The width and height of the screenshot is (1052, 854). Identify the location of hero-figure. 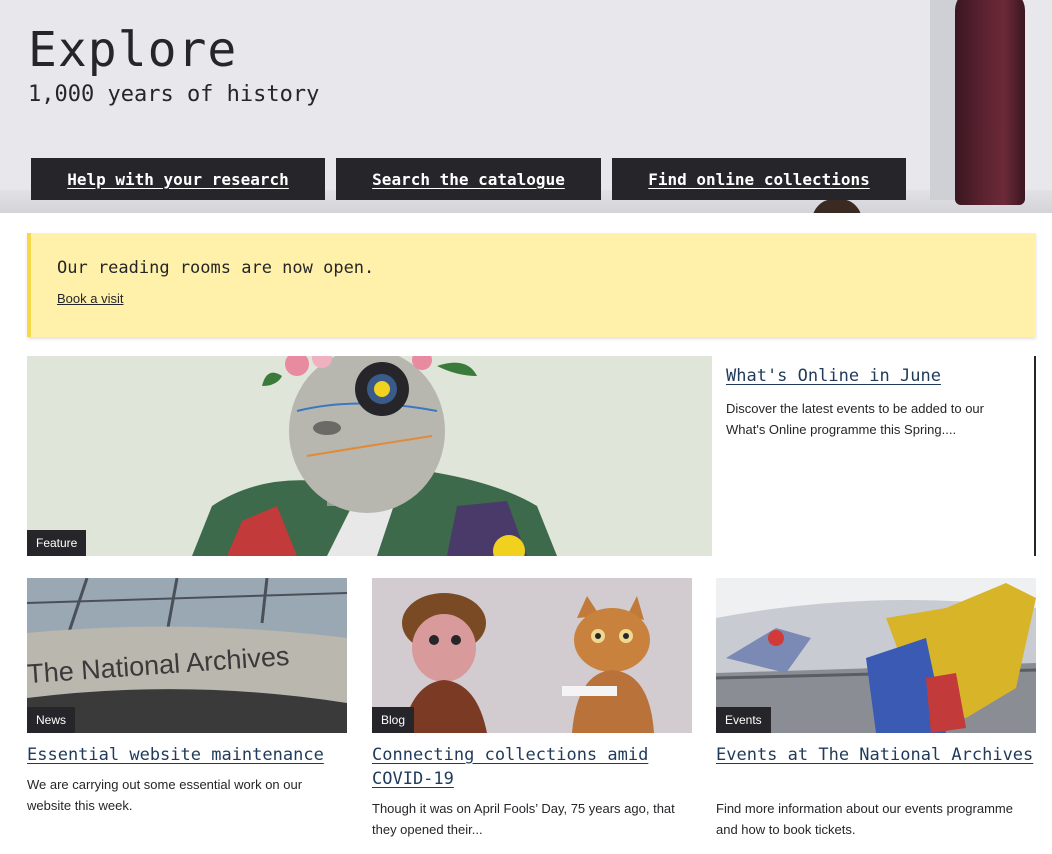
(990, 102).